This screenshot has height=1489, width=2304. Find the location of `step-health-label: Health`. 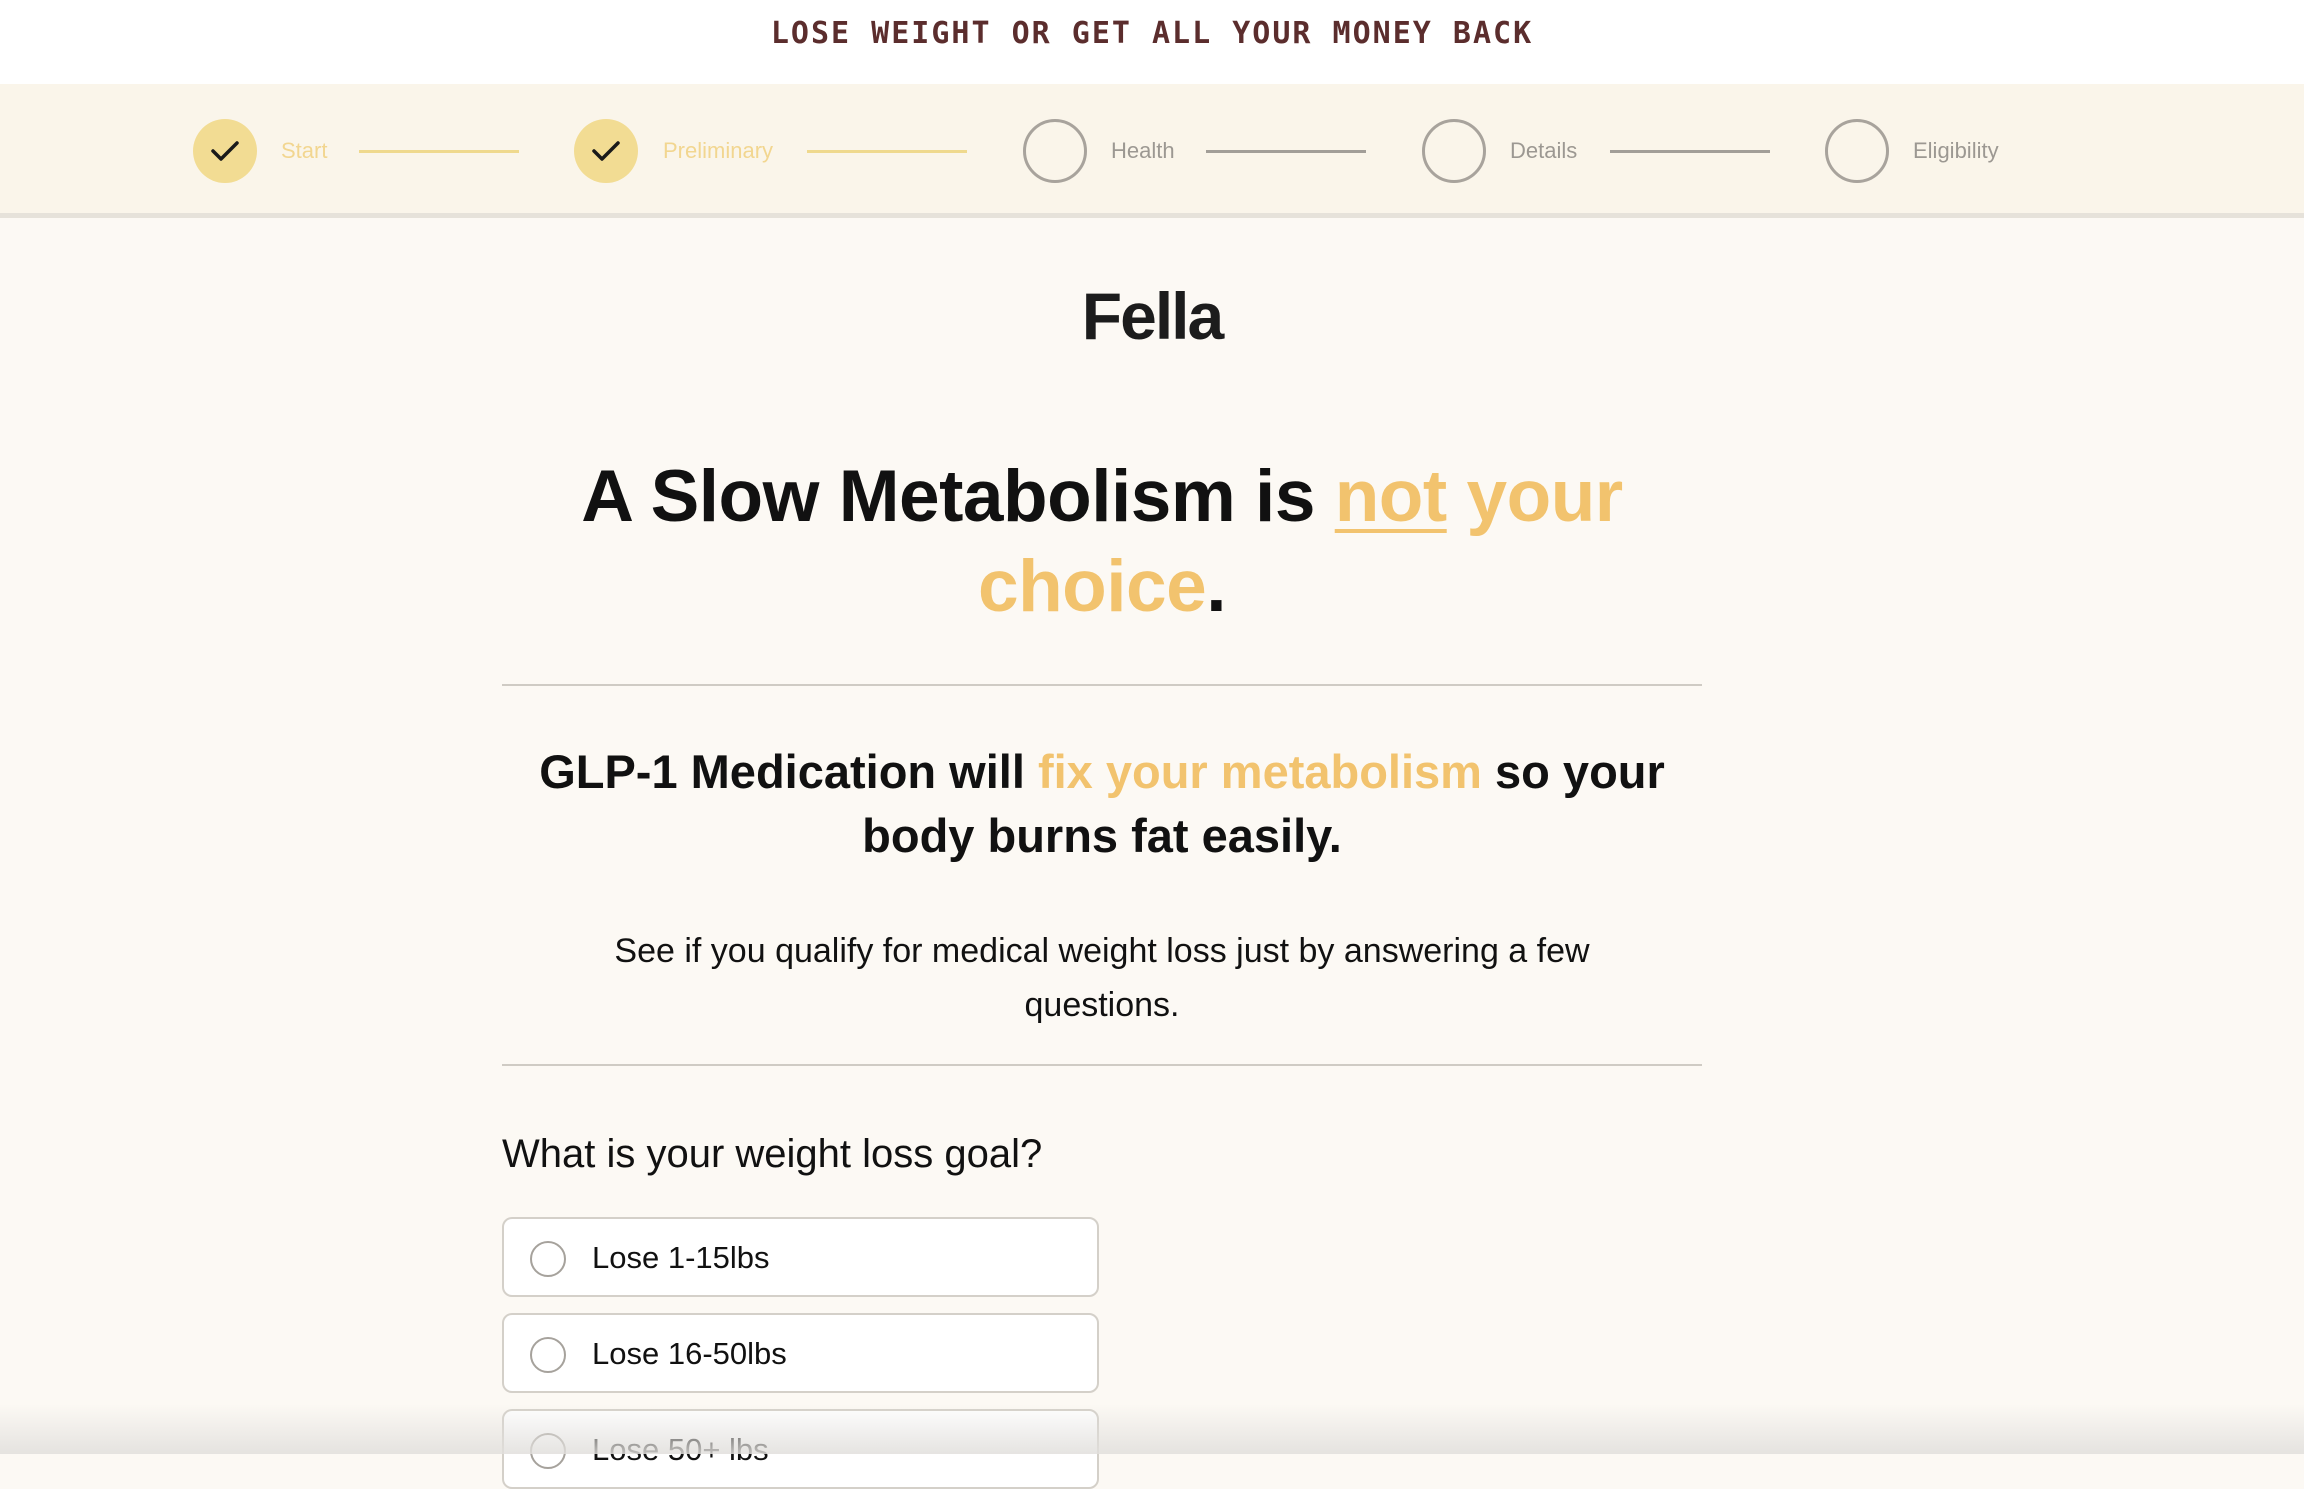

step-health-label: Health is located at coordinates (1143, 150).